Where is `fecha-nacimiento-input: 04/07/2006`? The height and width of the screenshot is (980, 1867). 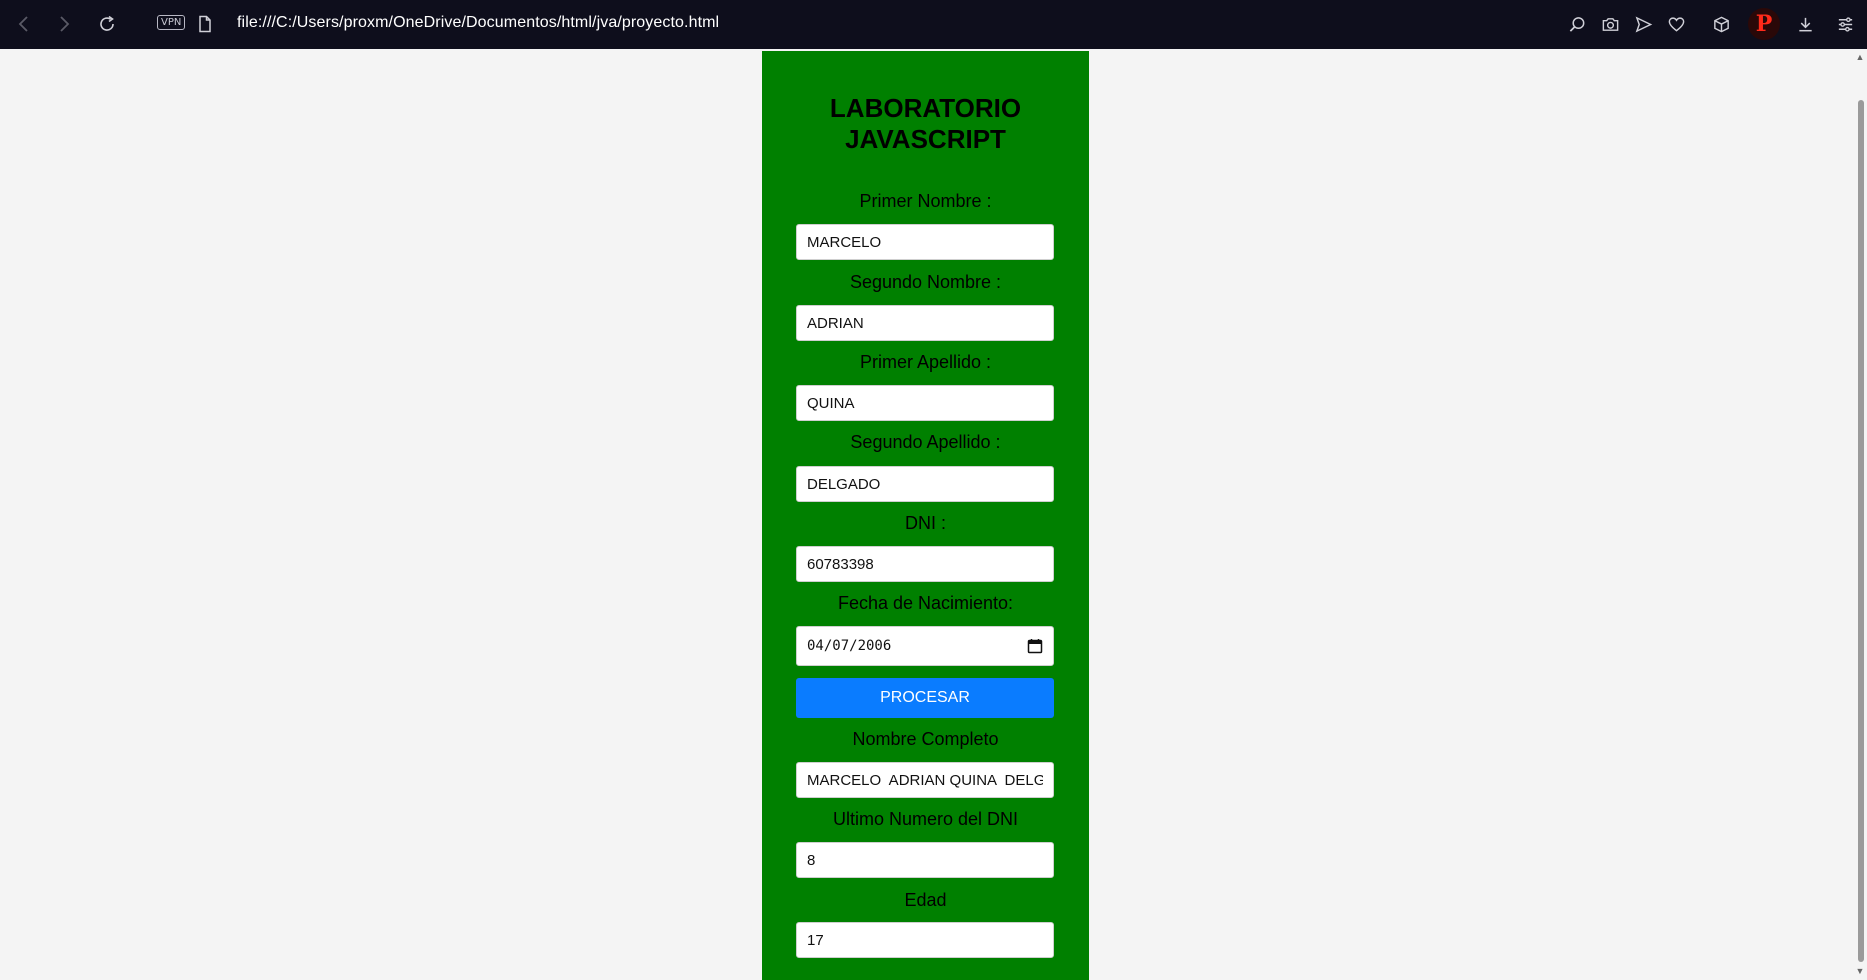 fecha-nacimiento-input: 04/07/2006 is located at coordinates (925, 646).